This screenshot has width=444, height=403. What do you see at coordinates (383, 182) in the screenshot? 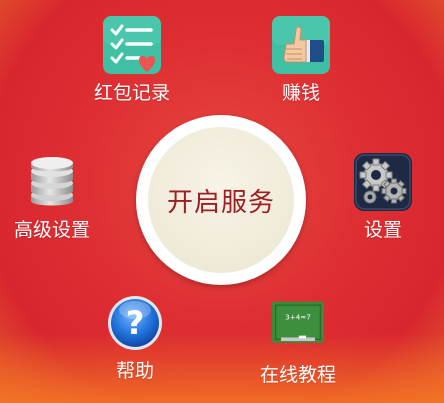
I see `gear-icon` at bounding box center [383, 182].